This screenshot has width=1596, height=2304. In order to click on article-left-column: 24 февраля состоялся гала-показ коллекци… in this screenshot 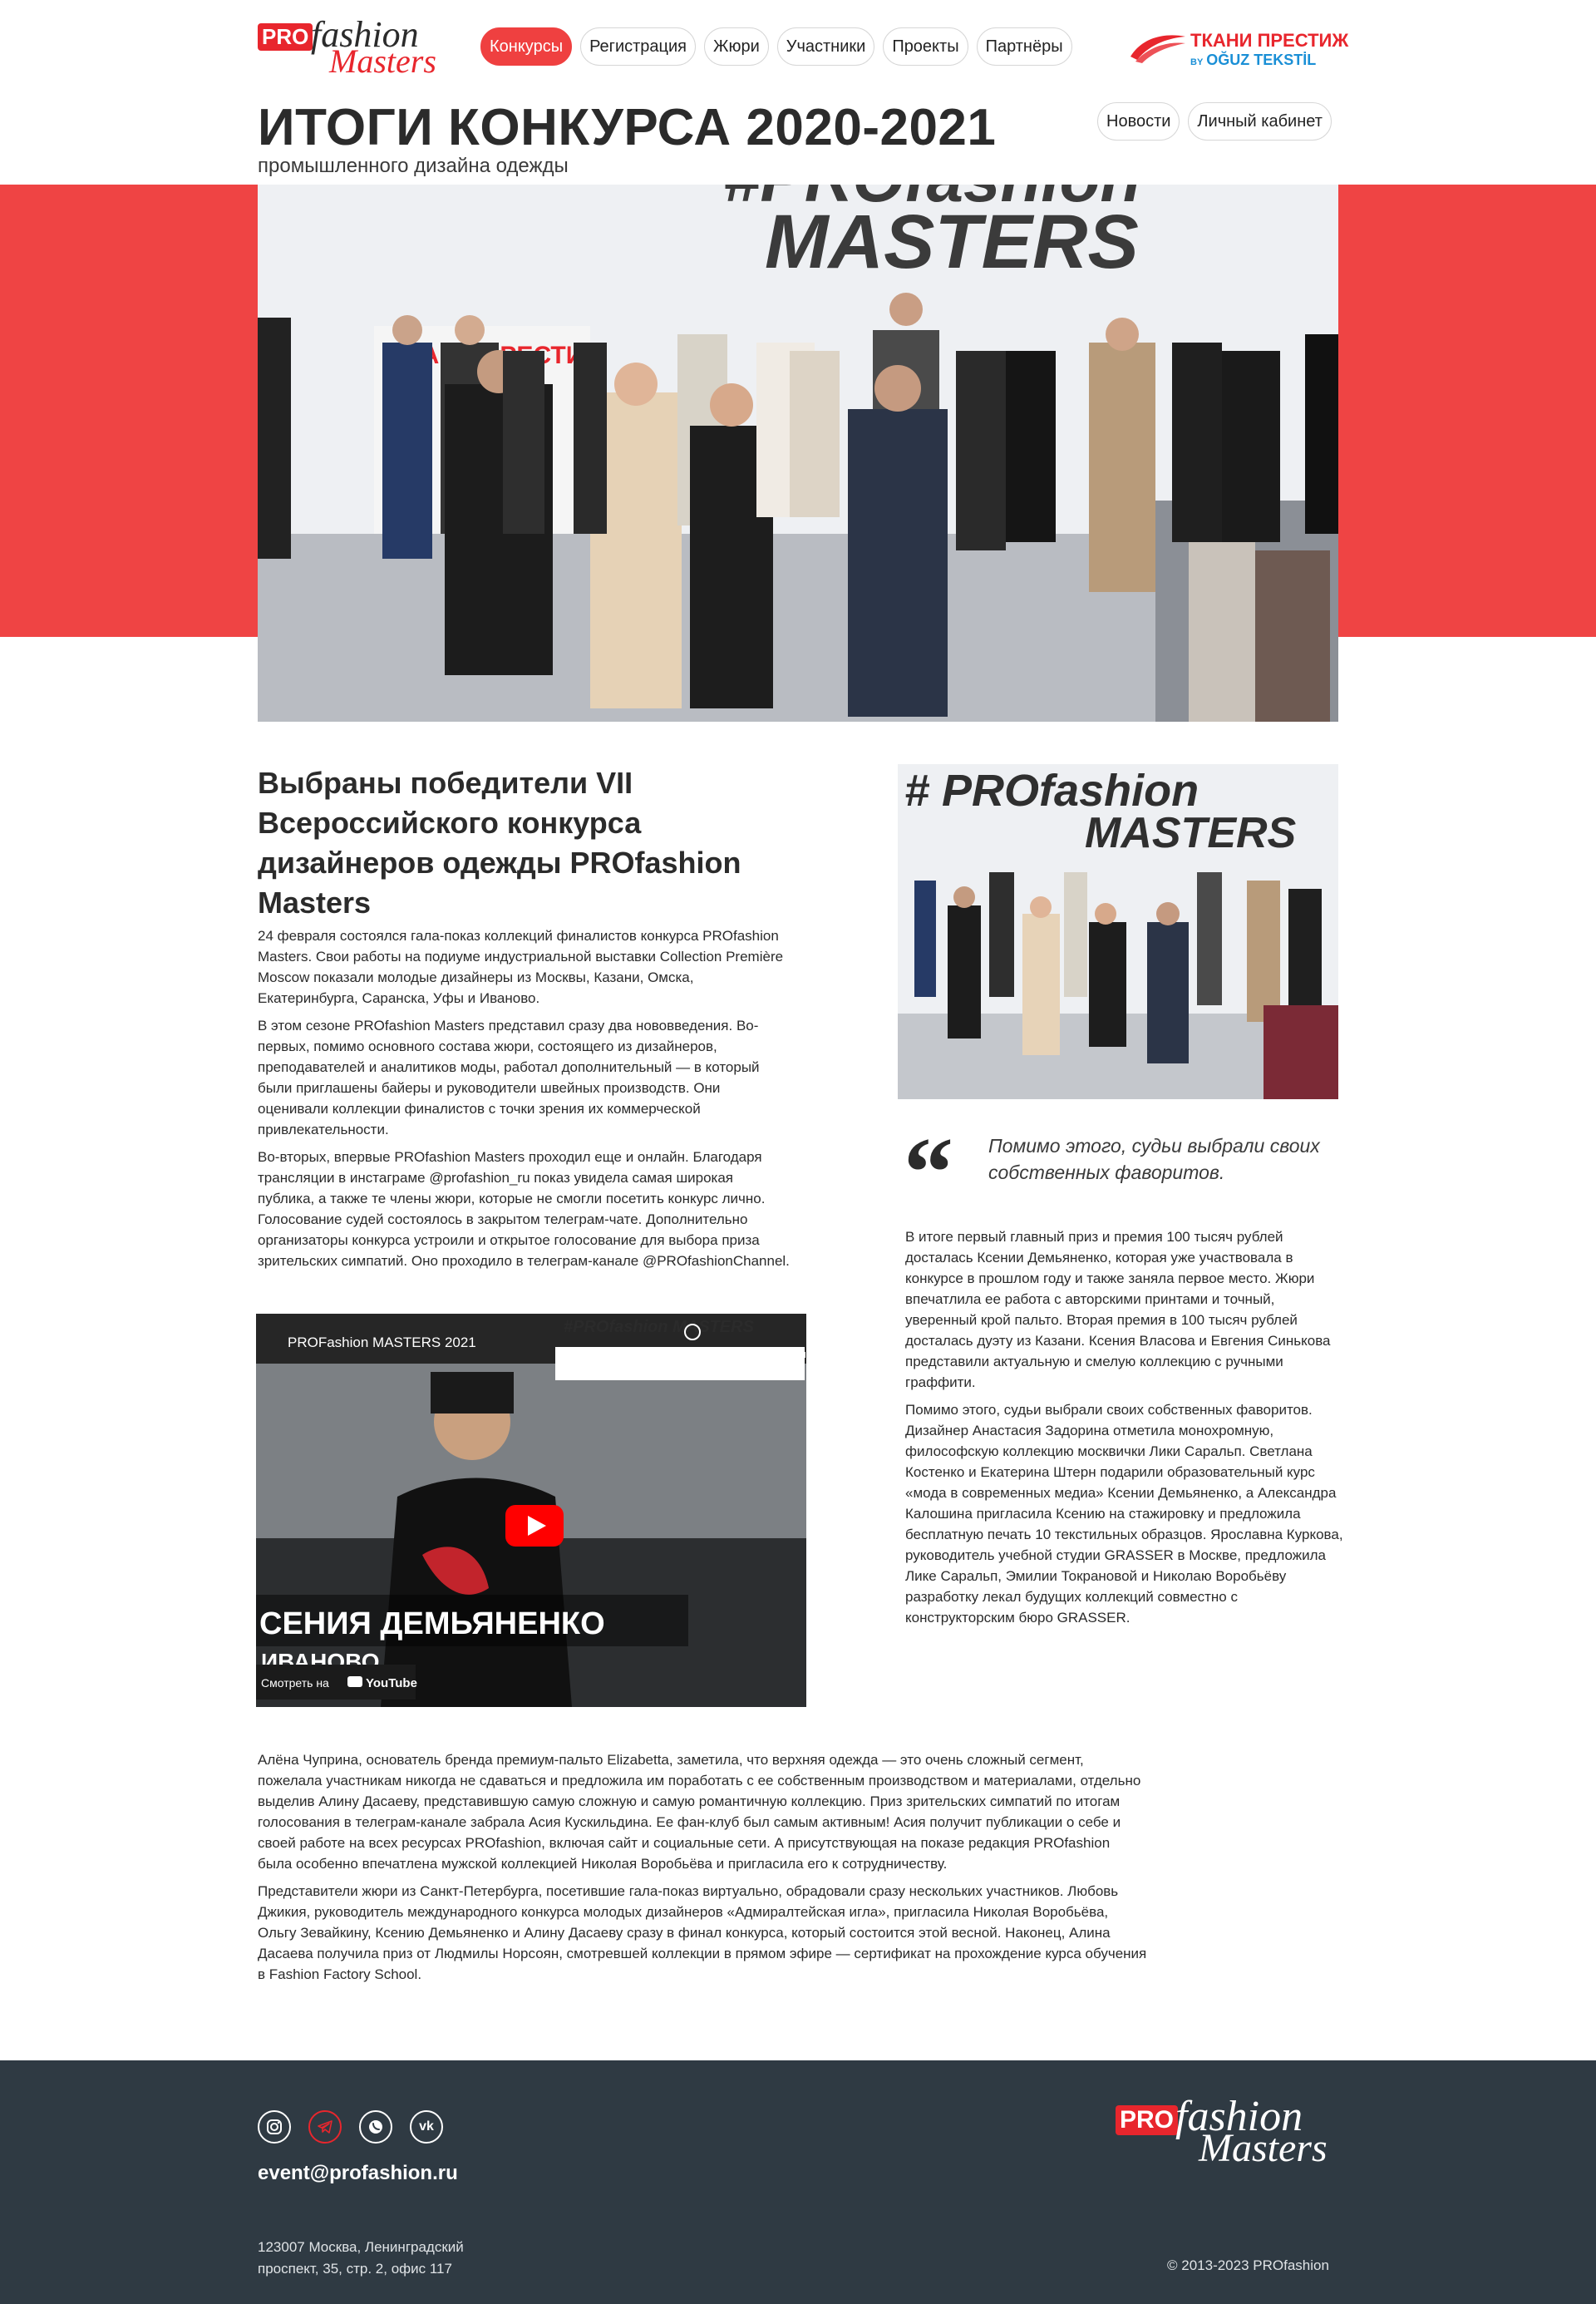, I will do `click(524, 1101)`.